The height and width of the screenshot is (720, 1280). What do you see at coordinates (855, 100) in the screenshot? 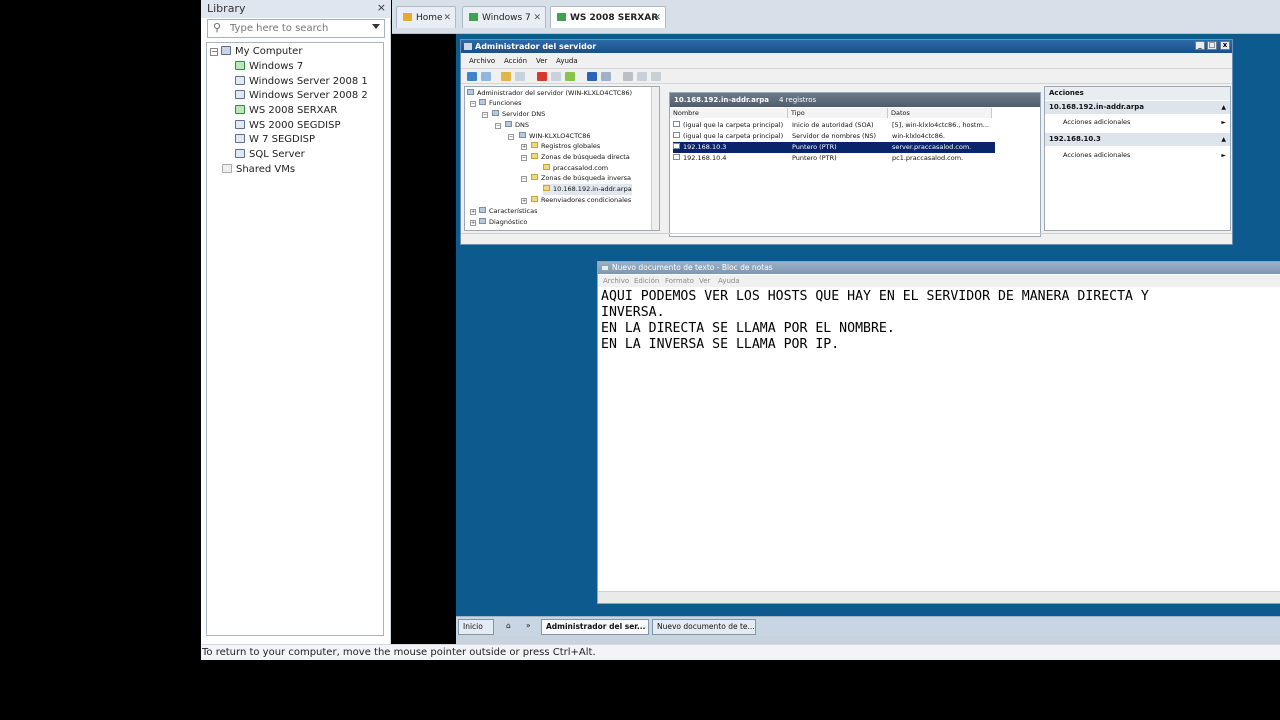
I see `records-pane-header: 10.168.192.in-addr.arpa 4 registros` at bounding box center [855, 100].